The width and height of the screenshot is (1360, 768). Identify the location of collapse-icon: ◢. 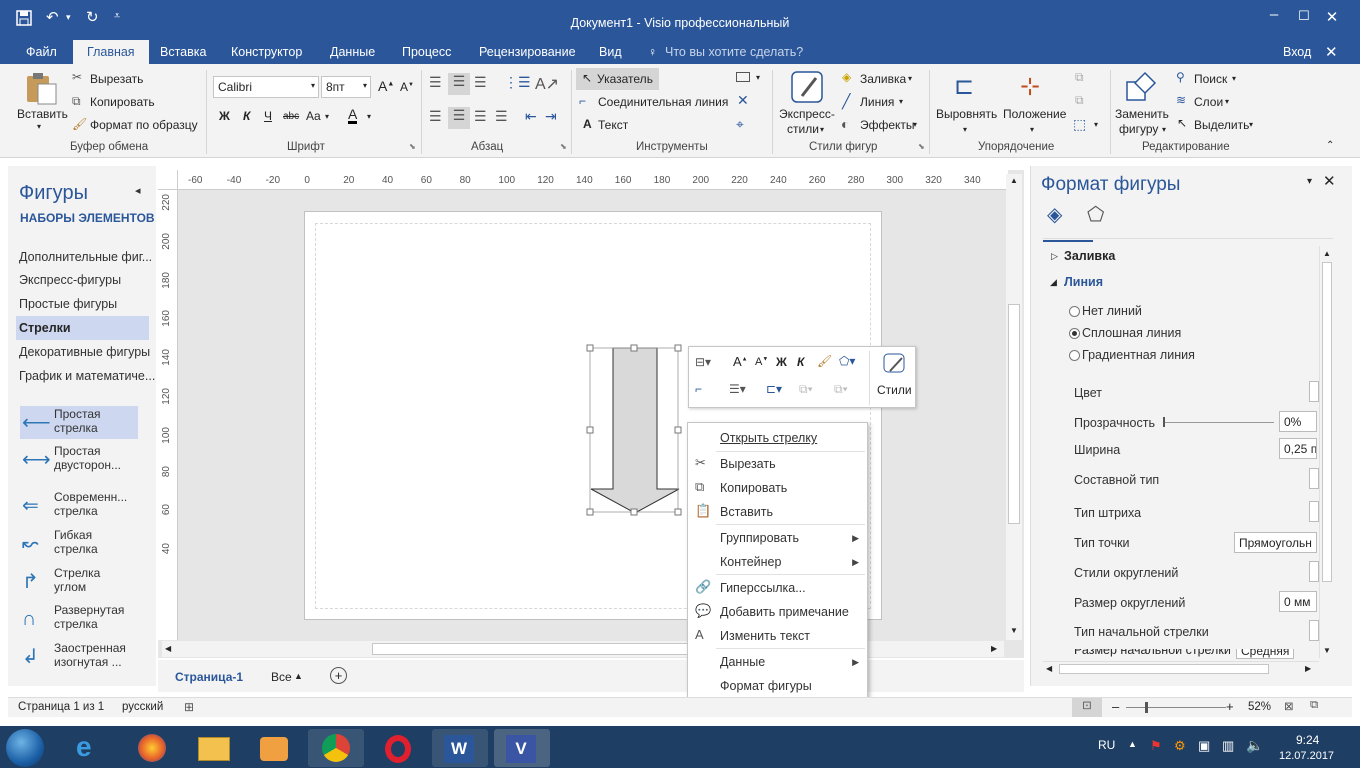
(1053, 282).